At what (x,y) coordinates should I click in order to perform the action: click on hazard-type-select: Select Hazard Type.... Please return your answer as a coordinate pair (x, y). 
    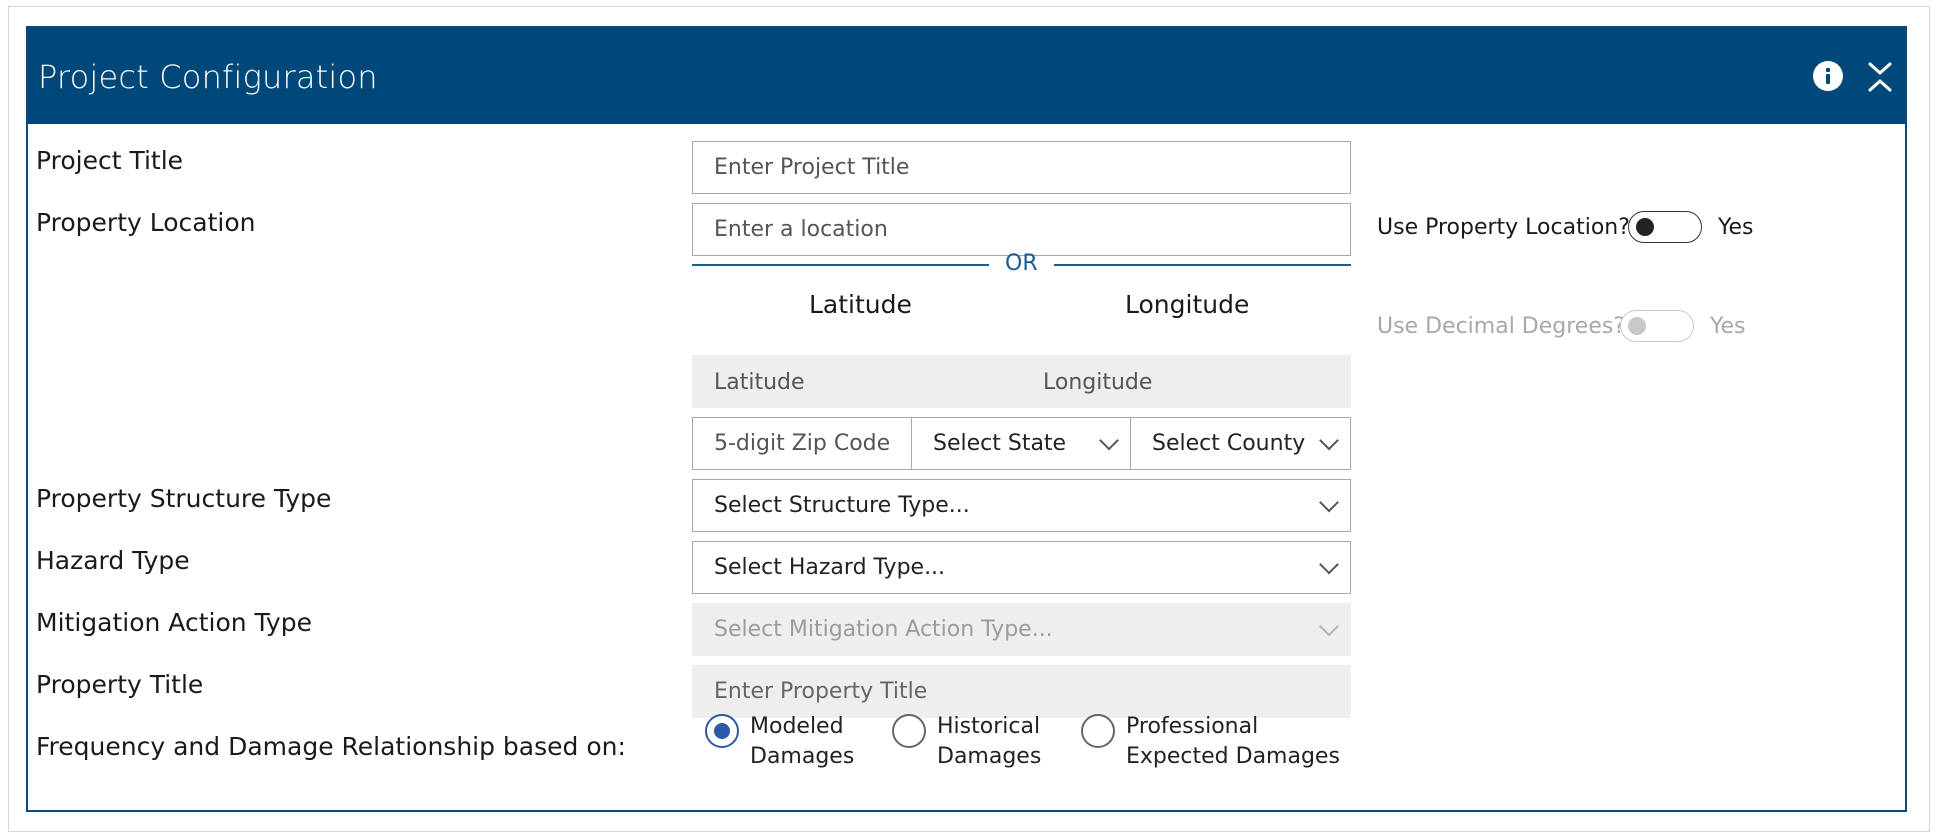
    Looking at the image, I should click on (1021, 567).